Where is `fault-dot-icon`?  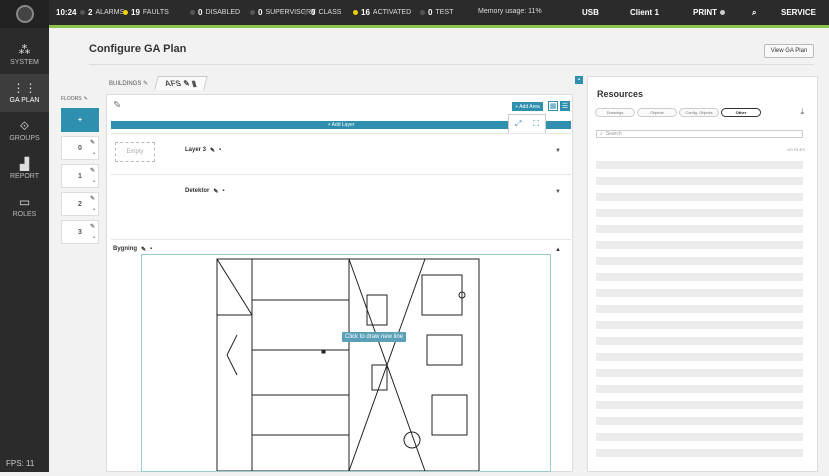 fault-dot-icon is located at coordinates (125, 12).